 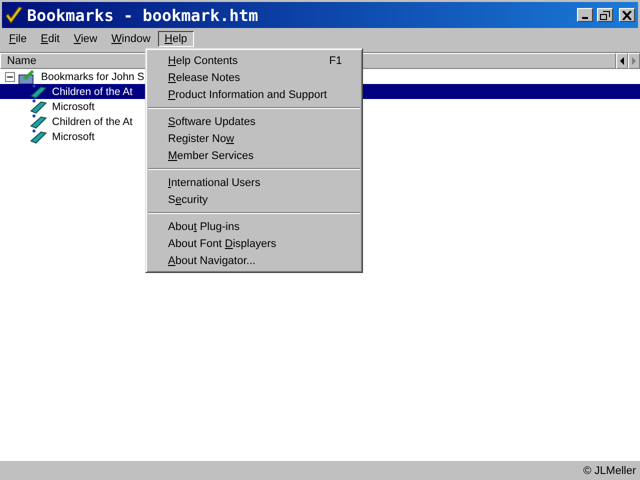 What do you see at coordinates (254, 226) in the screenshot?
I see `menu-option: About Plug-ins` at bounding box center [254, 226].